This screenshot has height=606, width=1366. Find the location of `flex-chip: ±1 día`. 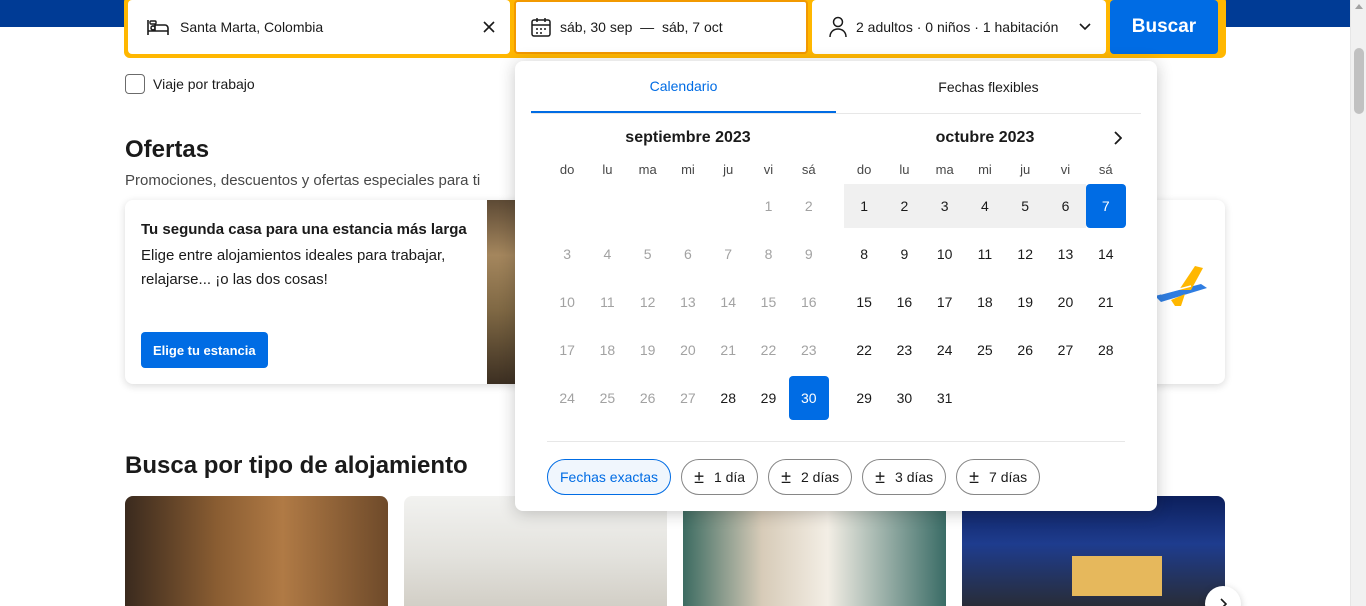

flex-chip: ±1 día is located at coordinates (720, 477).